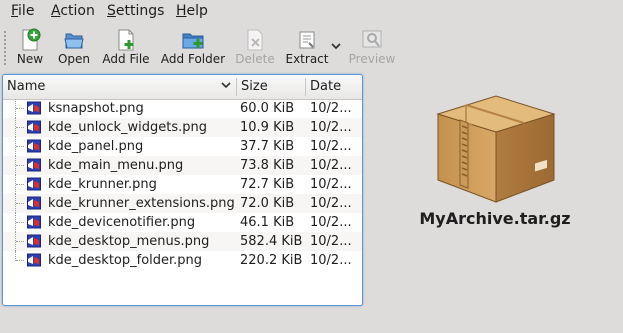  I want to click on preview-button: Preview, so click(372, 48).